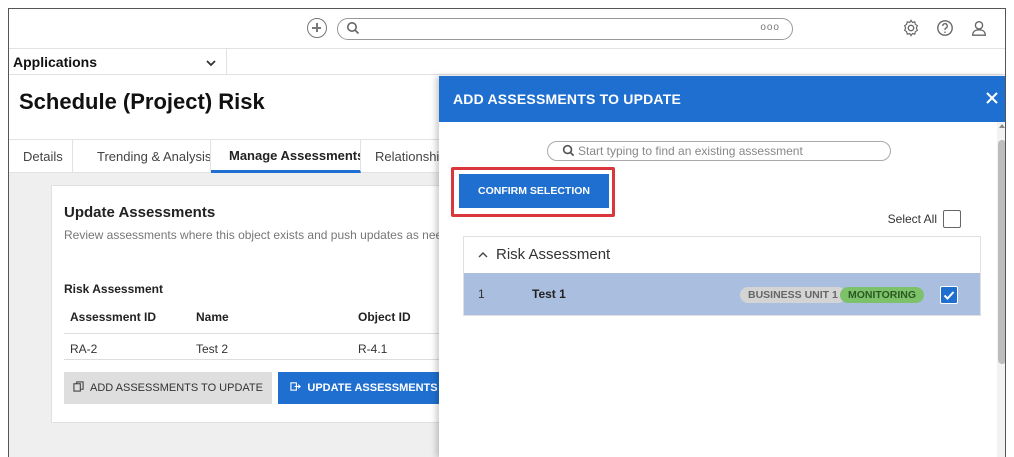 This screenshot has width=1014, height=457. Describe the element at coordinates (793, 295) in the screenshot. I see `business-unit-badge: BUSINESS UNIT 1` at that location.